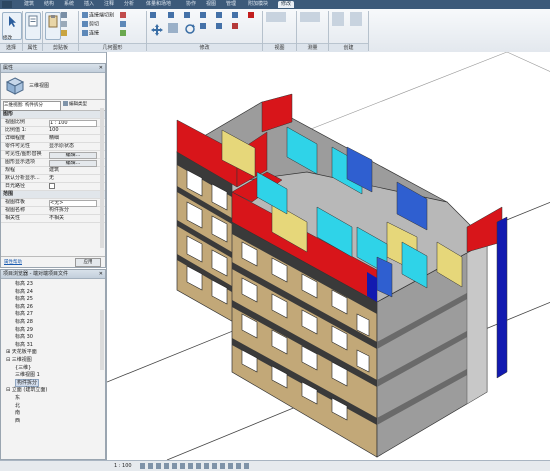  I want to click on tab-architecture: 建筑, so click(29, 4).